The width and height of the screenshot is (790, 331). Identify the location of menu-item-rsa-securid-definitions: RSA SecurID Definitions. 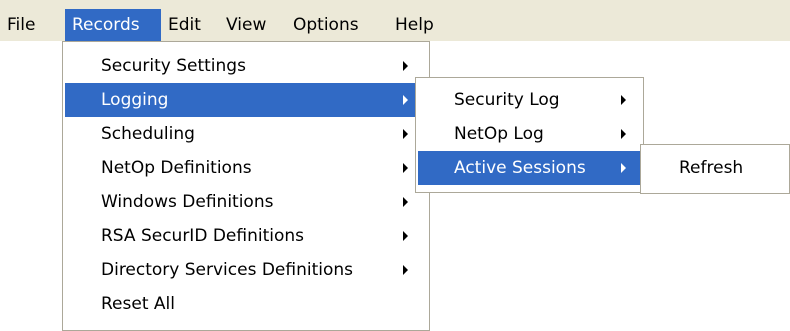
(246, 236).